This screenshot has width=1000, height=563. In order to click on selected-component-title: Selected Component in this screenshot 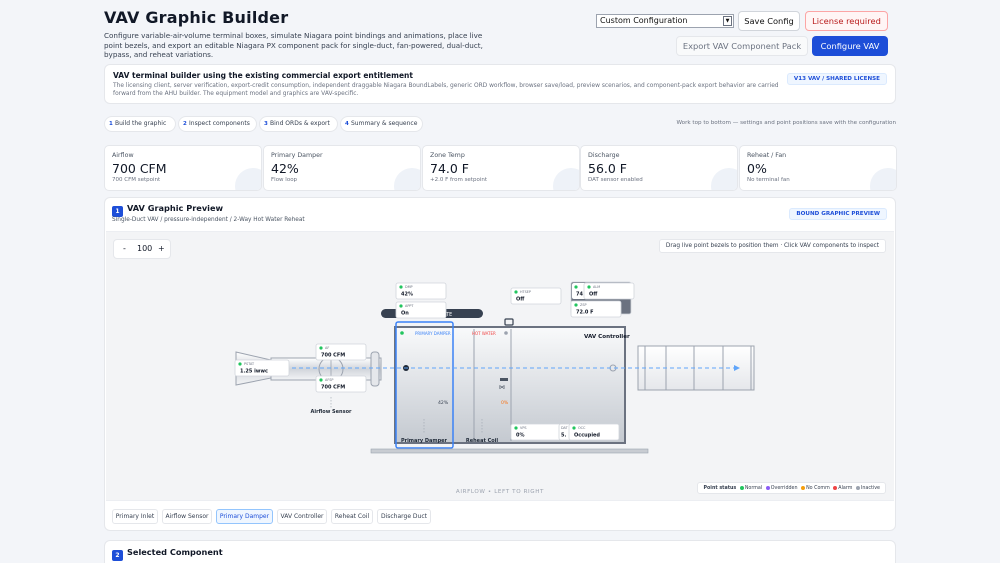, I will do `click(175, 552)`.